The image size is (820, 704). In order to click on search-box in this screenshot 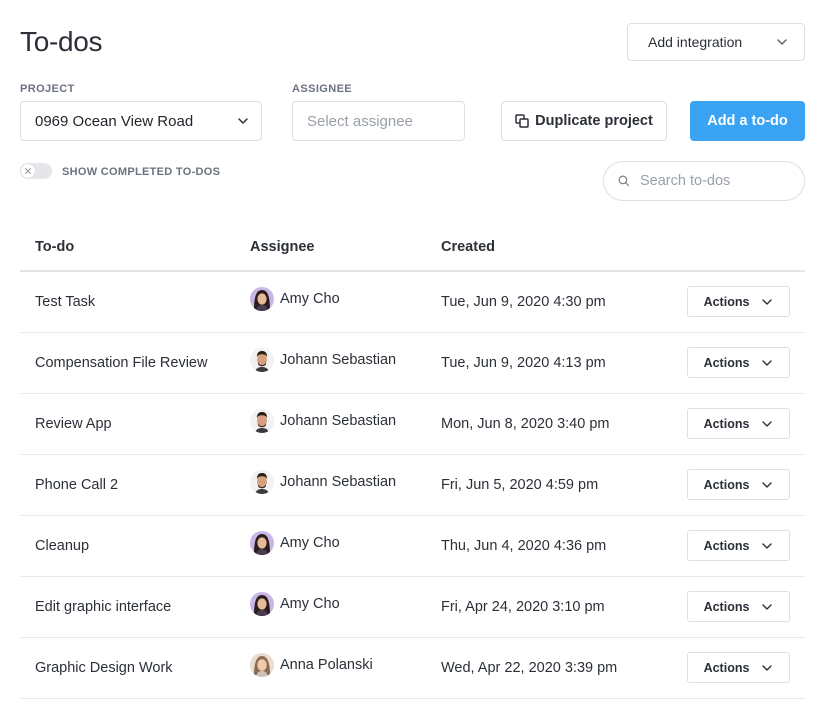, I will do `click(704, 181)`.